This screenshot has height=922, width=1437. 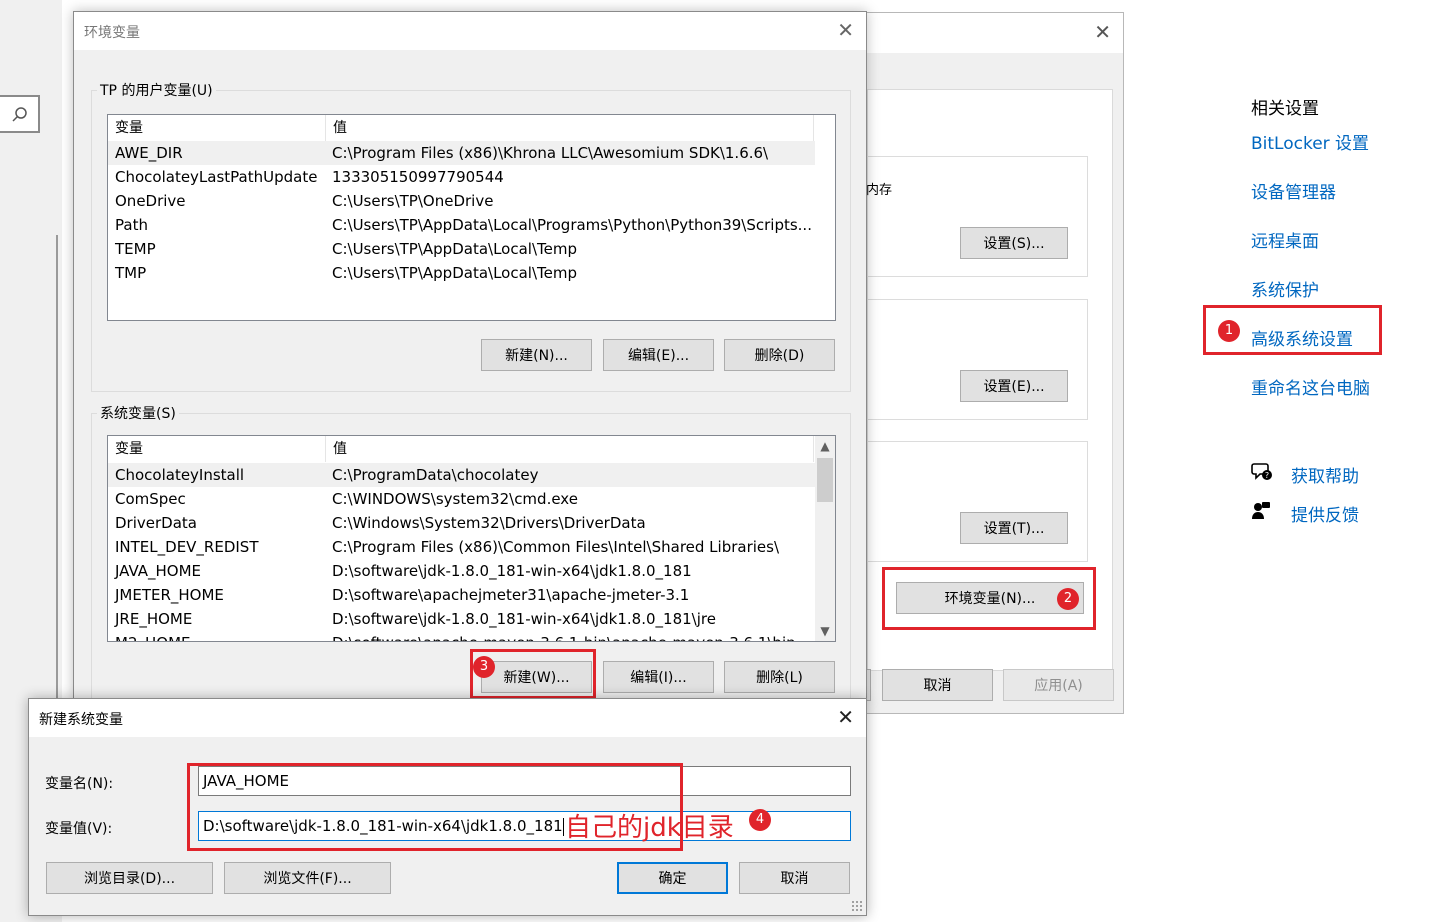 I want to click on var-value: 133305150997790544, so click(x=418, y=177).